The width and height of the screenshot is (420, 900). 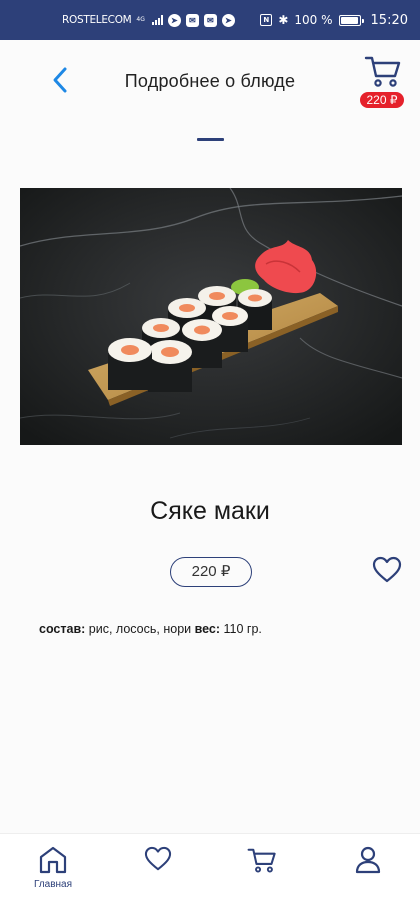 What do you see at coordinates (207, 629) in the screenshot?
I see `weight-label: вес:` at bounding box center [207, 629].